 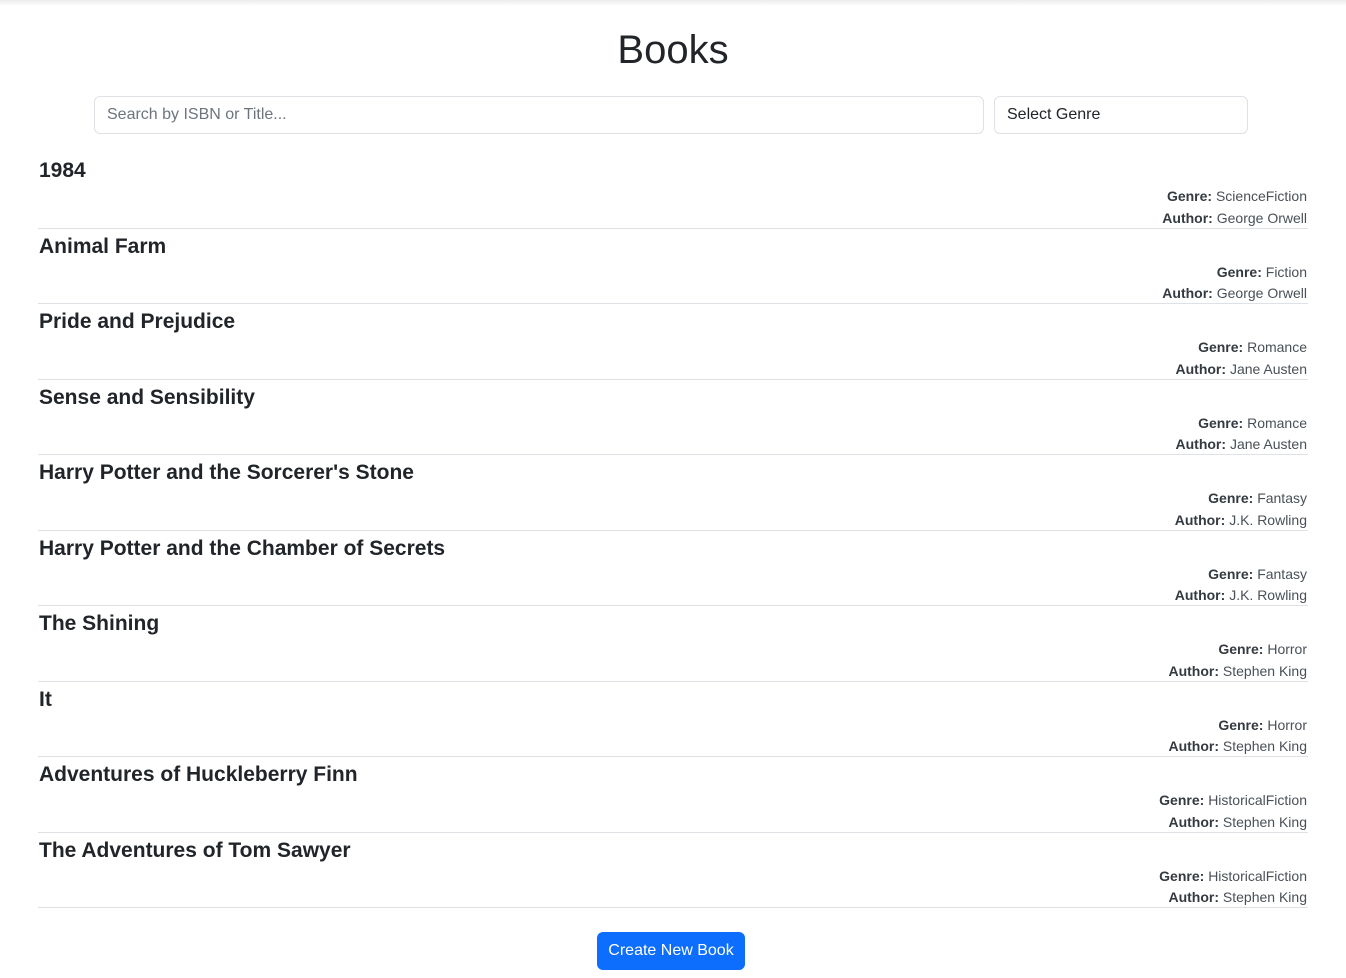 What do you see at coordinates (1121, 115) in the screenshot?
I see `genre-select: Select Genre` at bounding box center [1121, 115].